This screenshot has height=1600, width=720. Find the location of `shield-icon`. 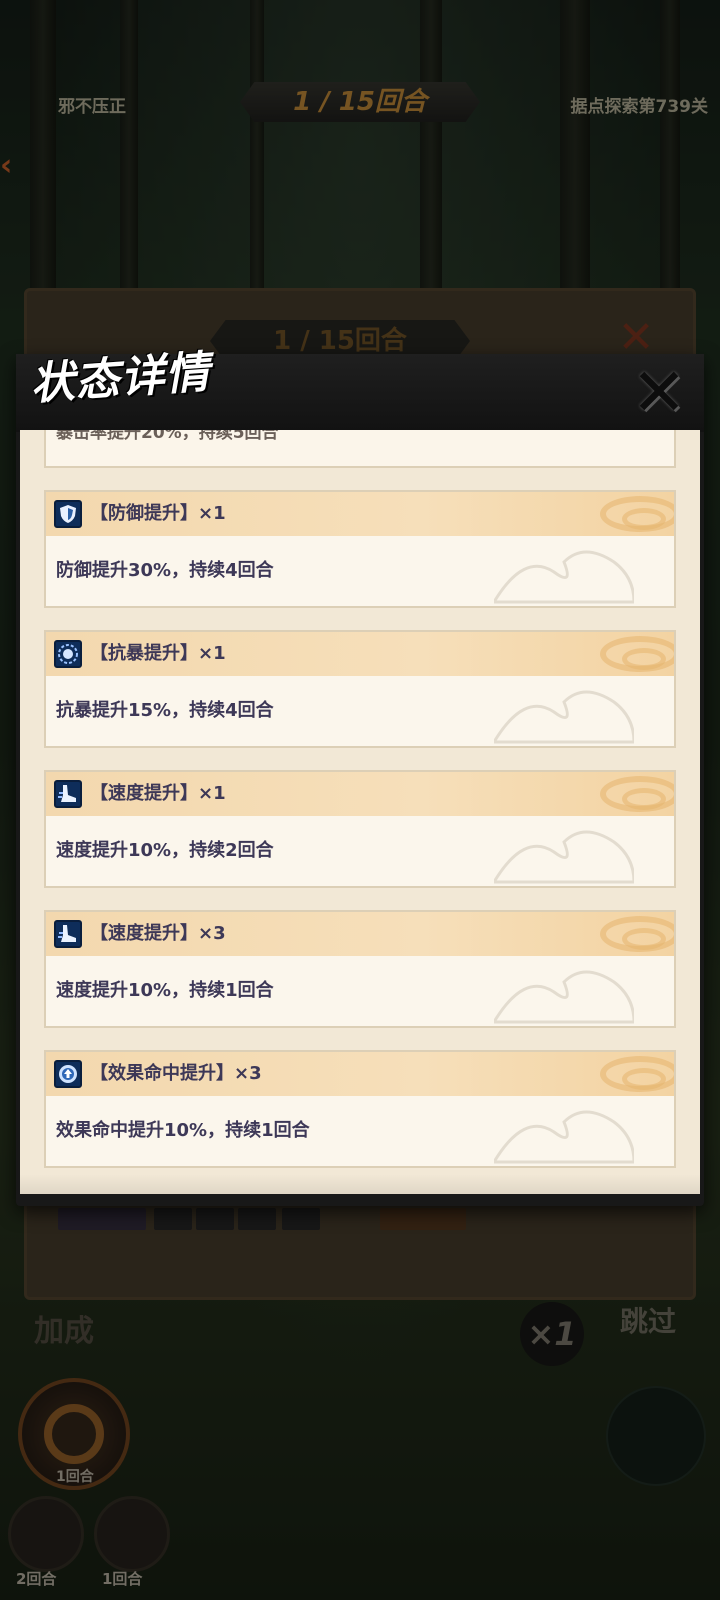

shield-icon is located at coordinates (68, 514).